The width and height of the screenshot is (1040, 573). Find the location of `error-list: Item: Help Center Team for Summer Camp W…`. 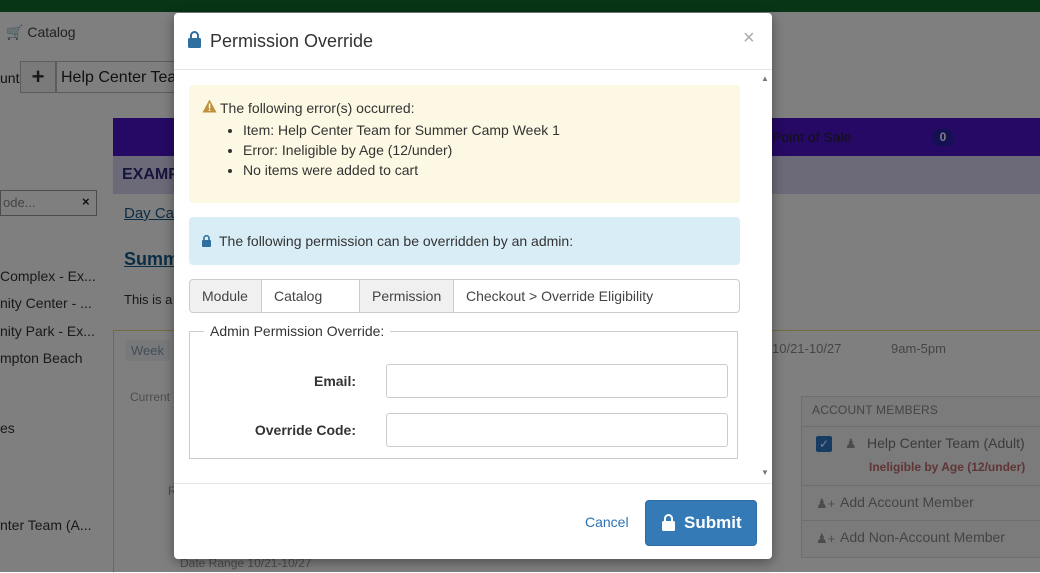

error-list: Item: Help Center Team for Summer Camp W… is located at coordinates (393, 150).